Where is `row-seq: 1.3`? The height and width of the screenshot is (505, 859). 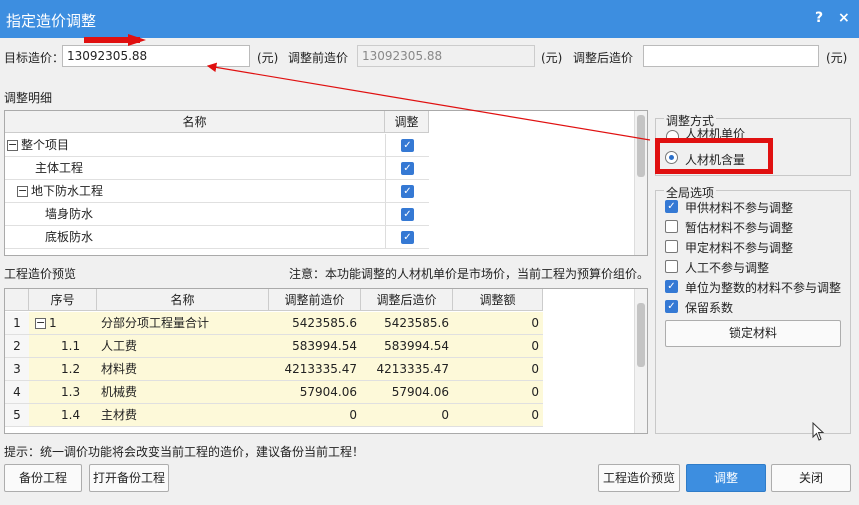
row-seq: 1.3 is located at coordinates (63, 392).